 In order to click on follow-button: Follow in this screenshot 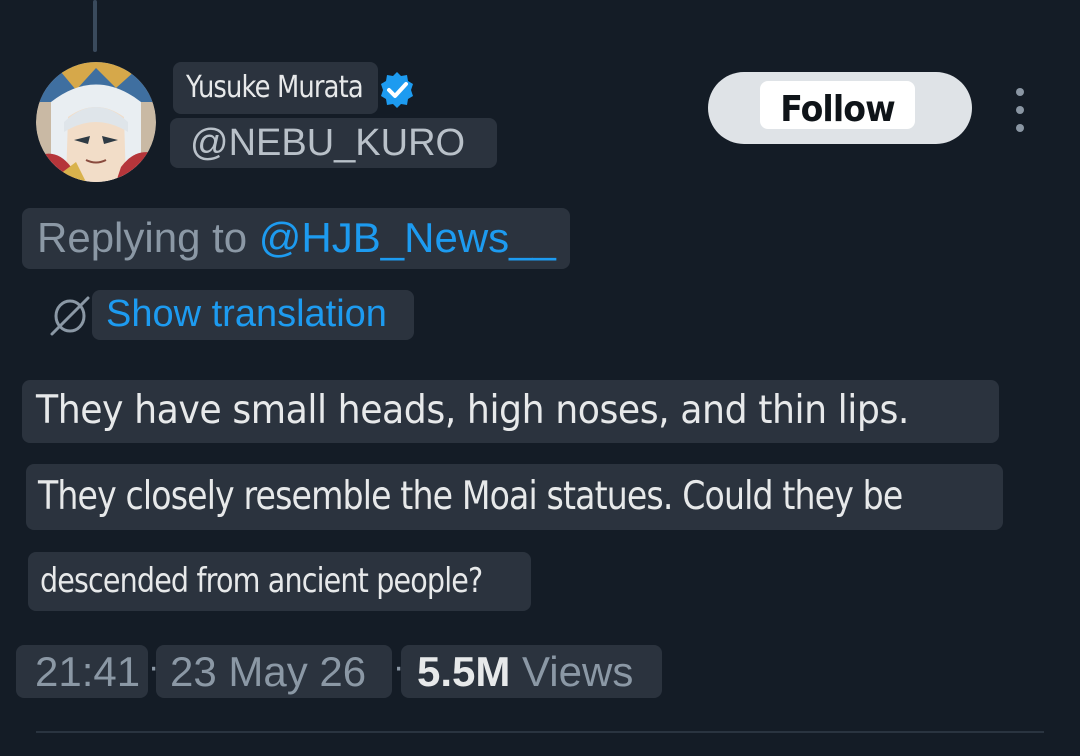, I will do `click(840, 108)`.